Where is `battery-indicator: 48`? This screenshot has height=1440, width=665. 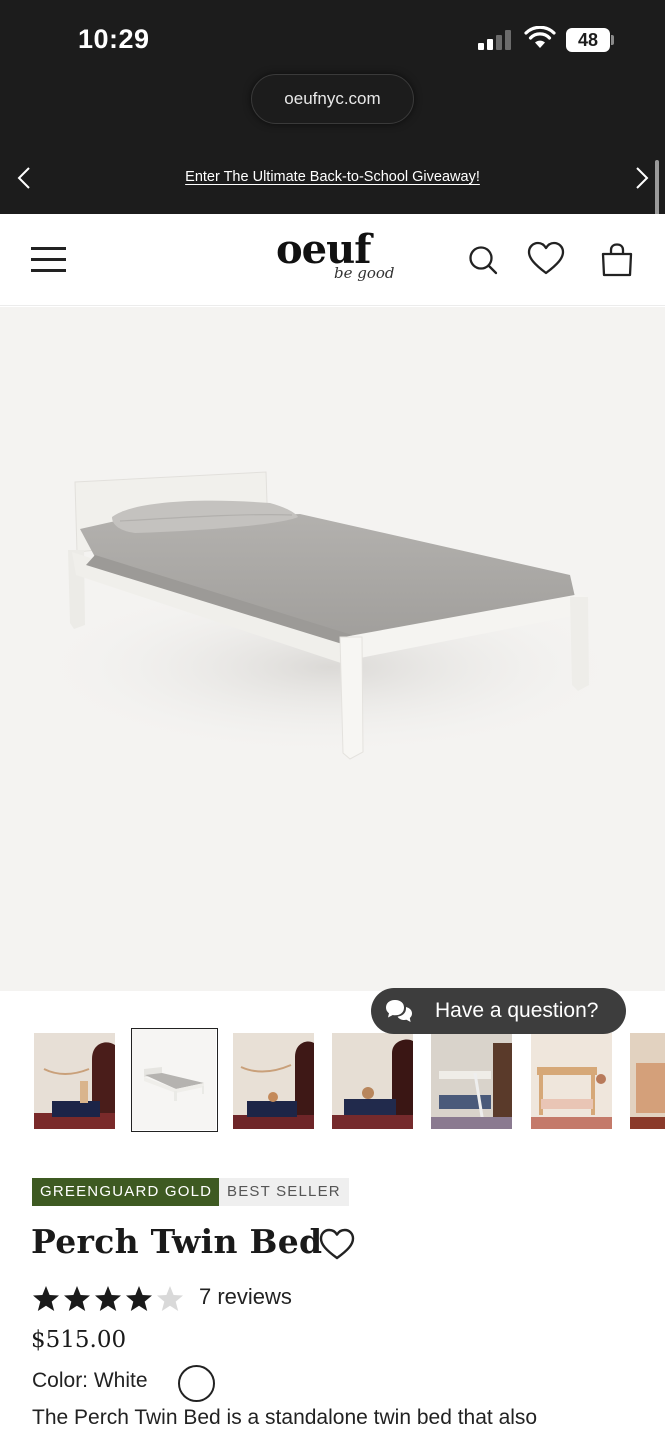
battery-indicator: 48 is located at coordinates (588, 40).